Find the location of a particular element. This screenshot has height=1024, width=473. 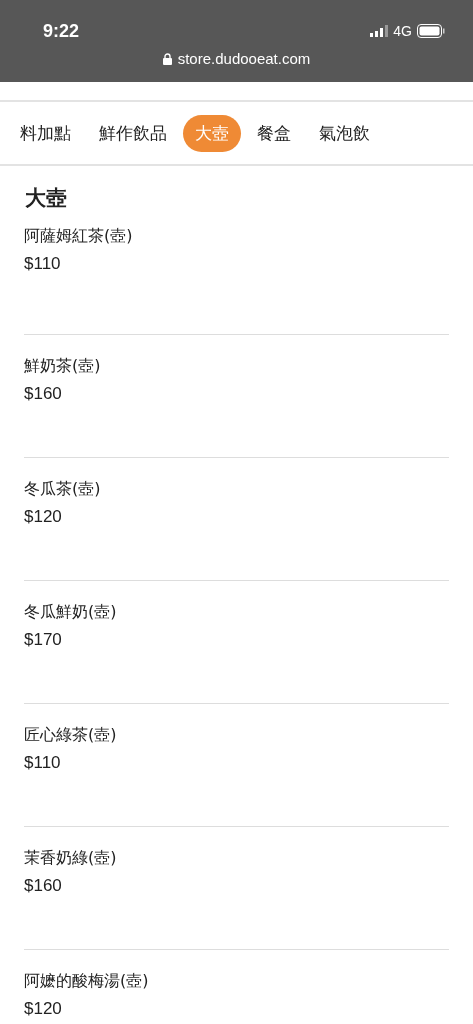

item-name: 鮮奶茶(壺) is located at coordinates (63, 366).